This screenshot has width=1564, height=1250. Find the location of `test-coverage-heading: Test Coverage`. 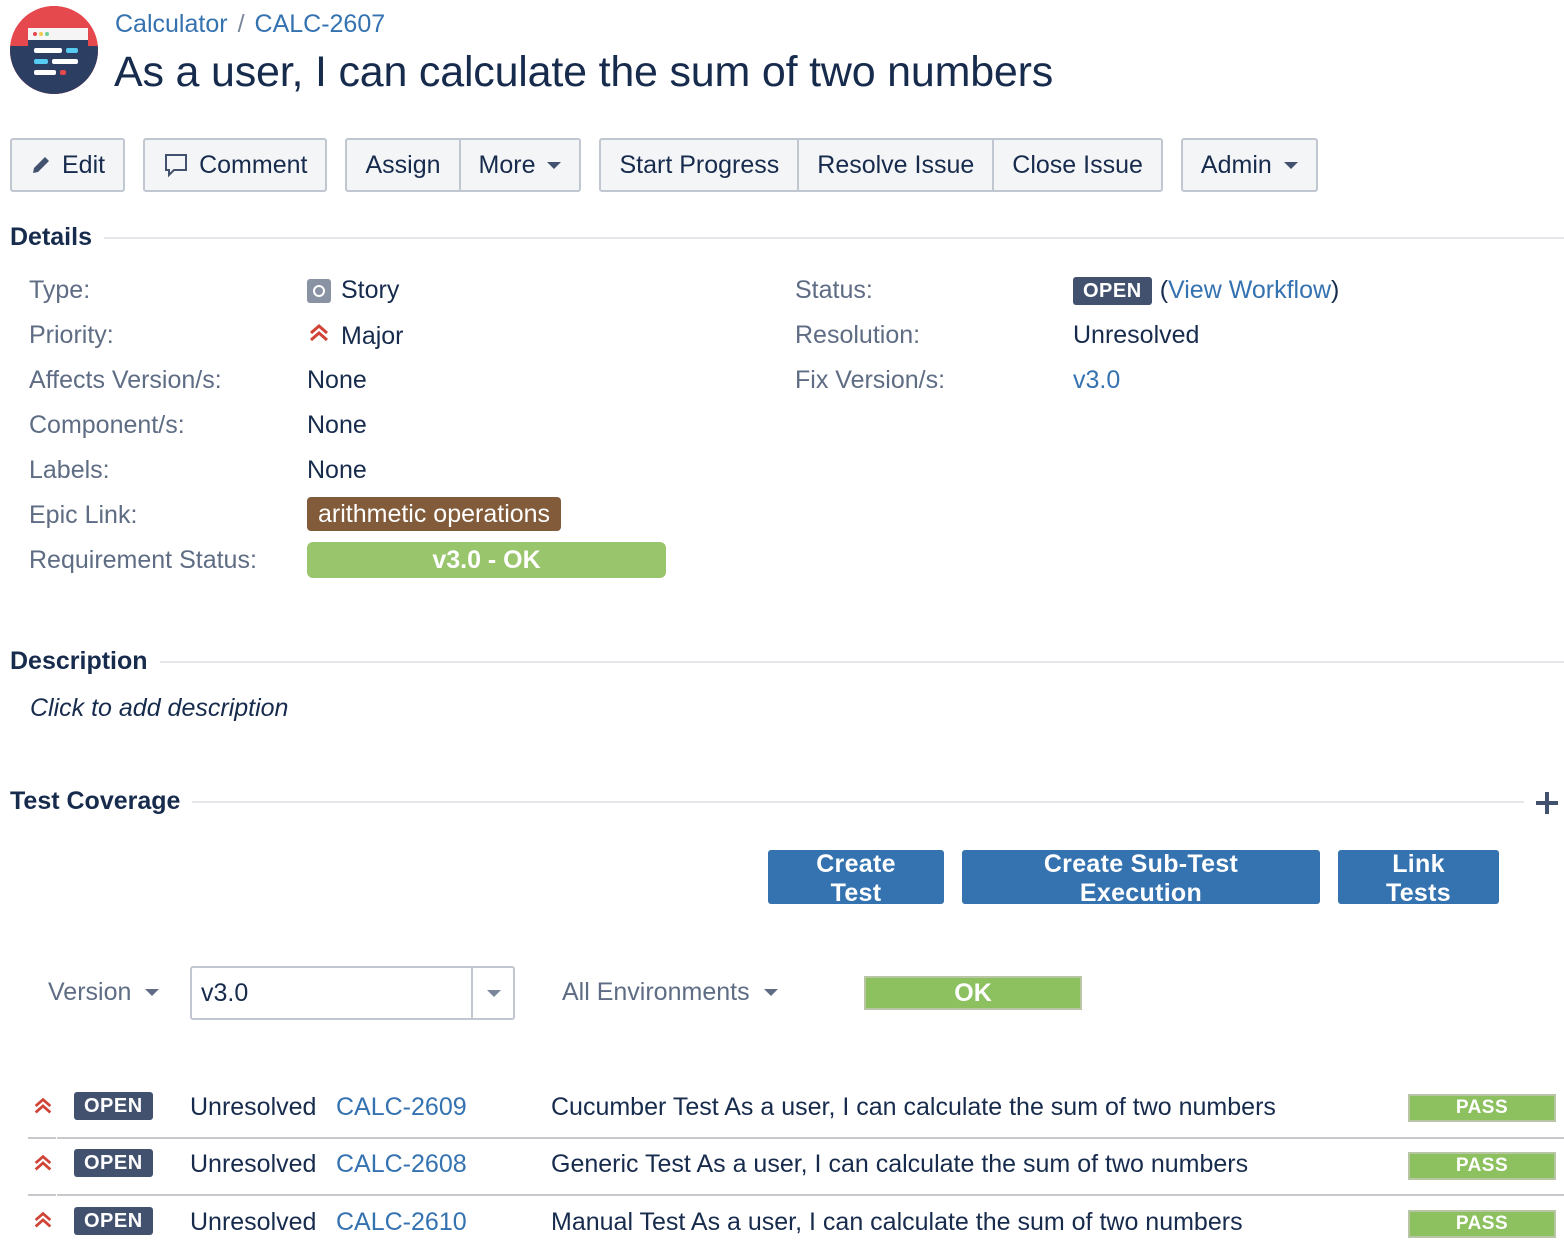

test-coverage-heading: Test Coverage is located at coordinates (95, 801).